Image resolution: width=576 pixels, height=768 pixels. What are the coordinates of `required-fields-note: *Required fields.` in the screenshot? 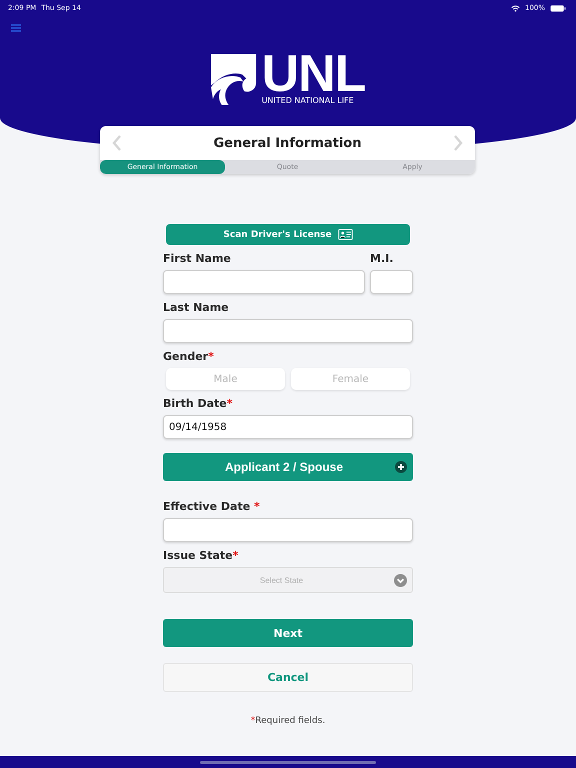 It's located at (288, 721).